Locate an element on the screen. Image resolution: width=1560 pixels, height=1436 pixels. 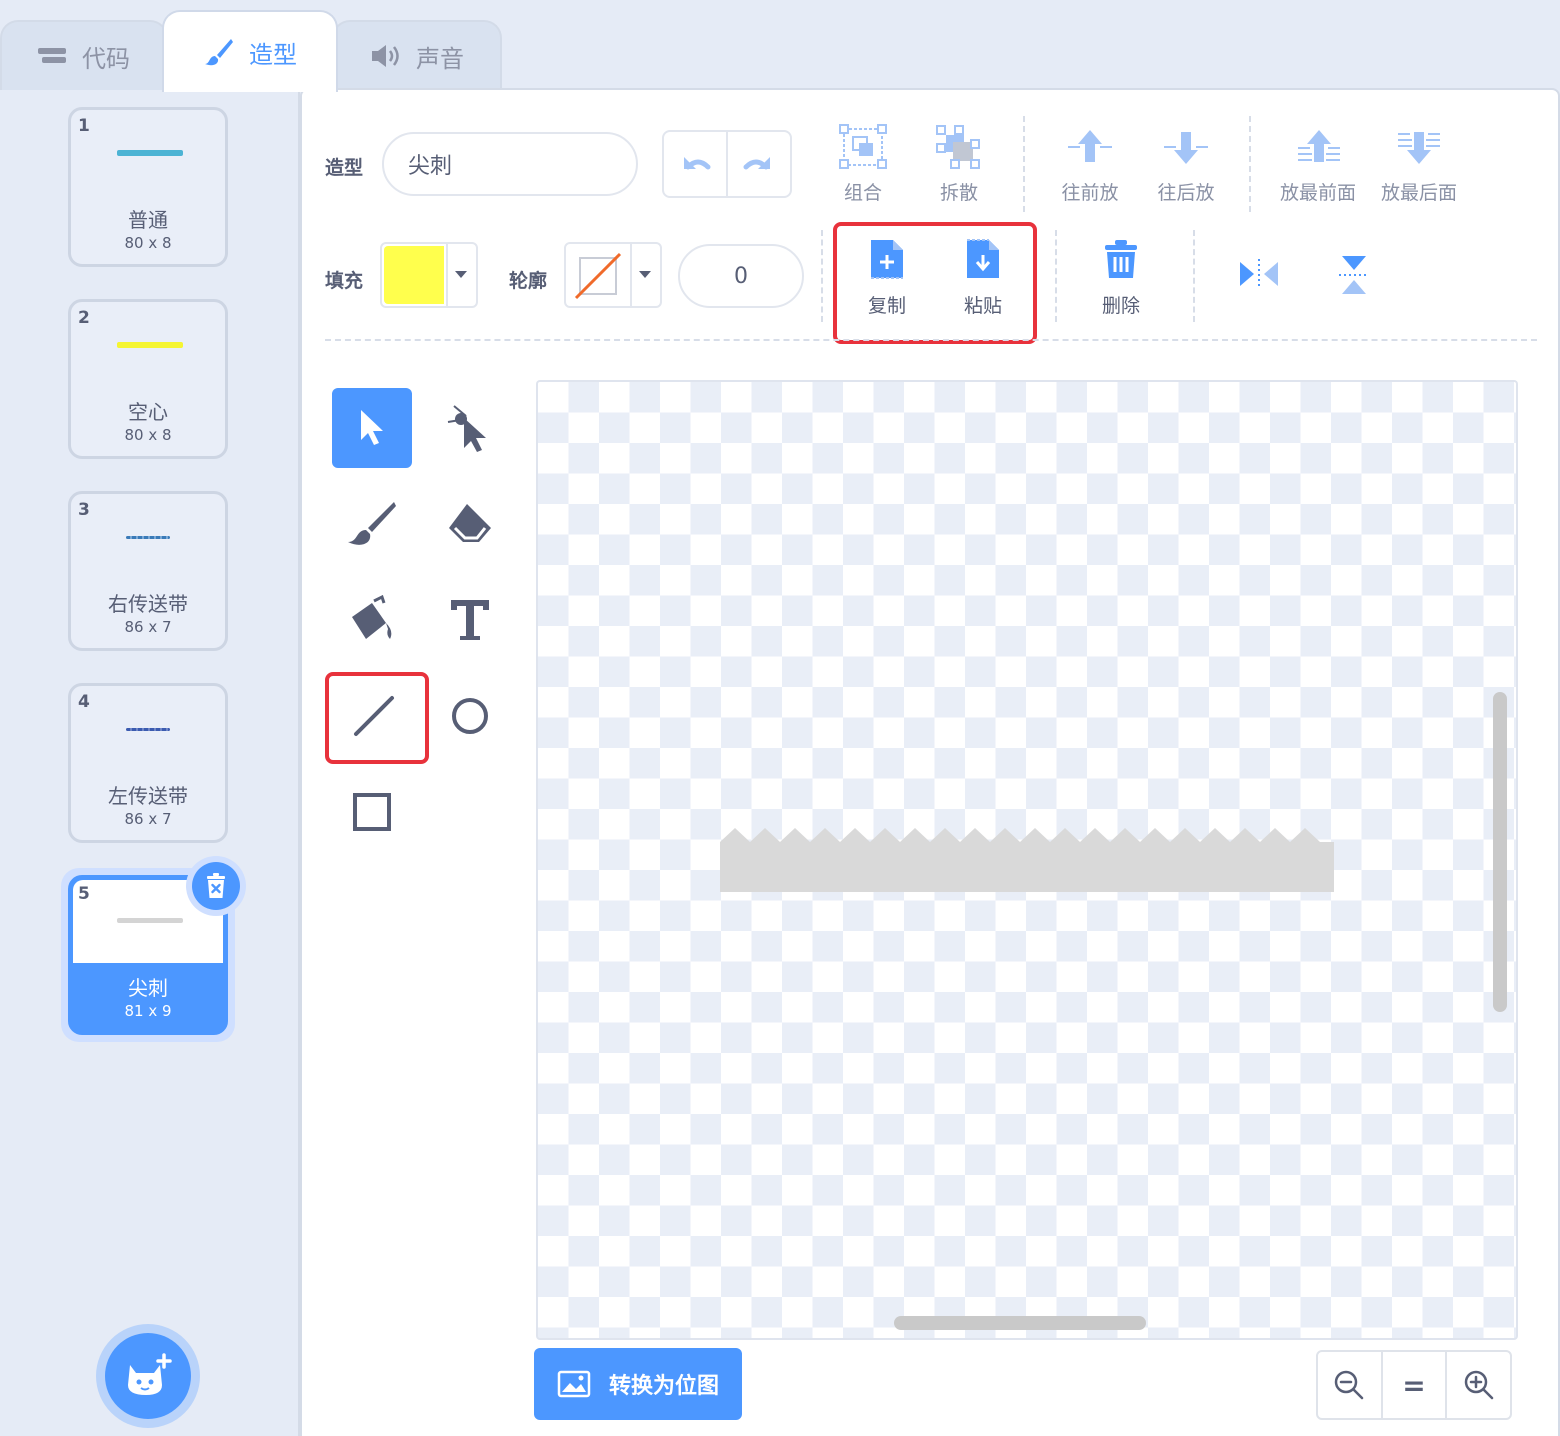
delete-button is located at coordinates (1121, 262).